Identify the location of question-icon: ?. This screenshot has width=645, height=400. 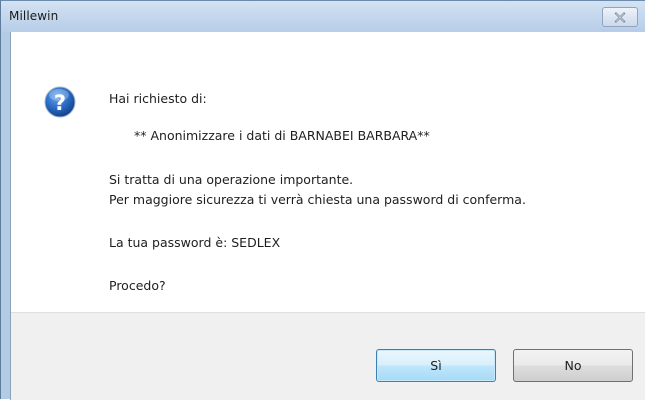
(60, 102).